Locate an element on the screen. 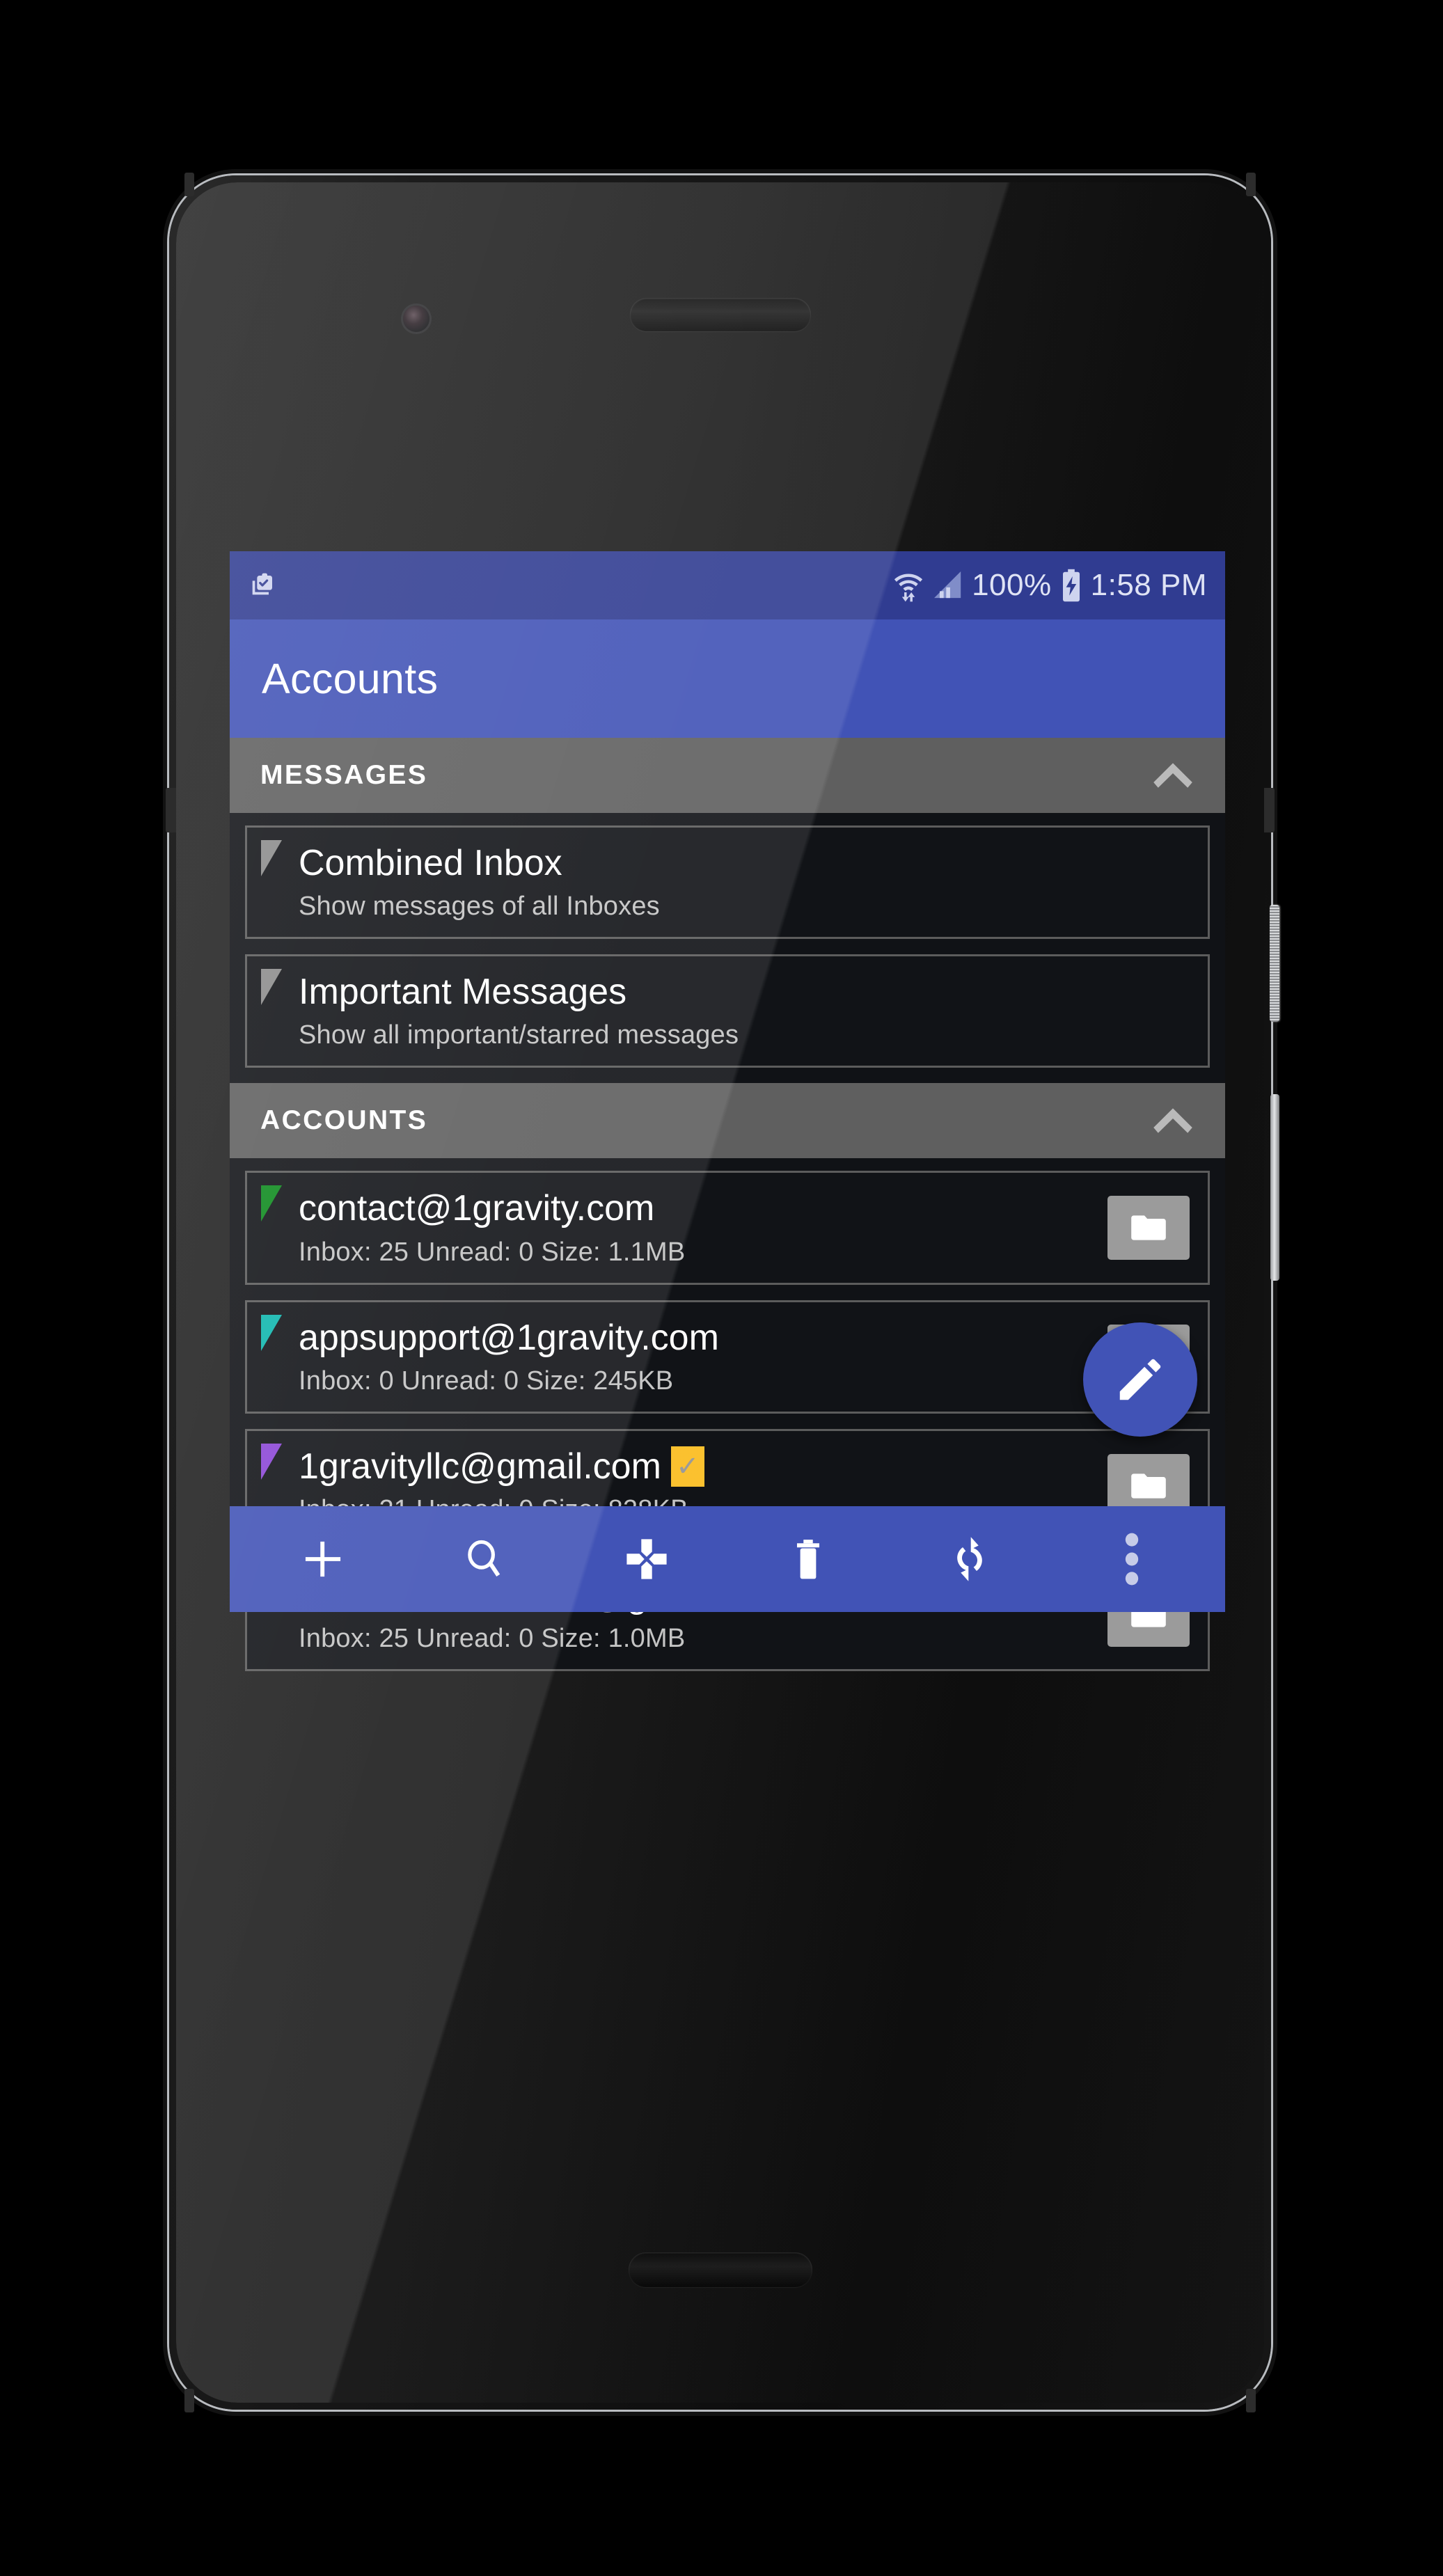 Image resolution: width=1443 pixels, height=2576 pixels. move-four-arrows-icon is located at coordinates (647, 1559).